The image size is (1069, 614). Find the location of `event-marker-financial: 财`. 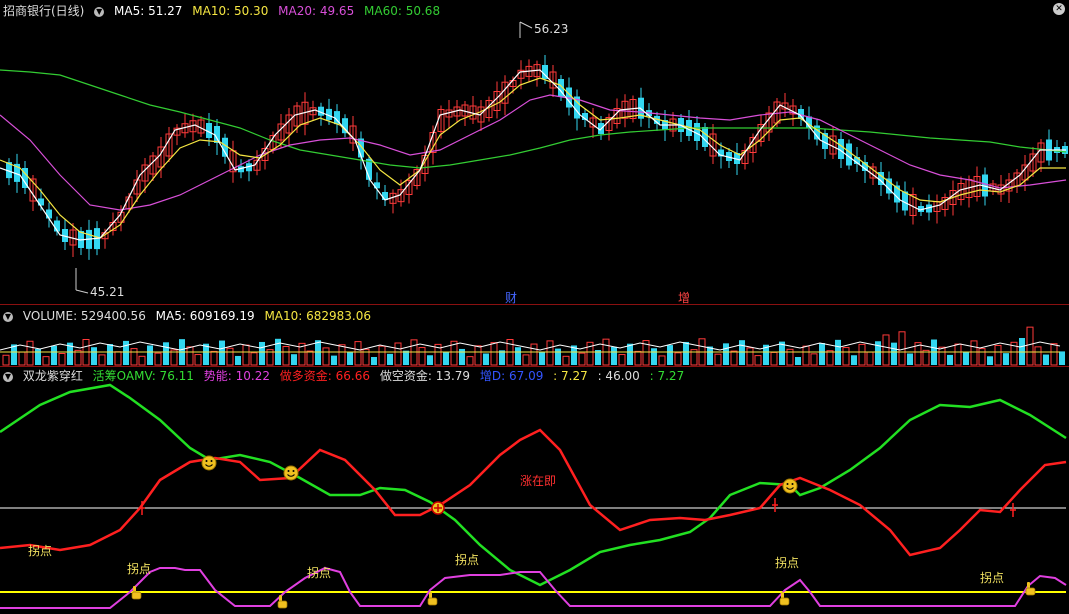

event-marker-financial: 财 is located at coordinates (511, 298).